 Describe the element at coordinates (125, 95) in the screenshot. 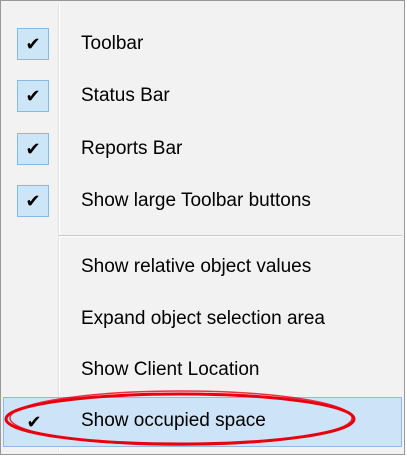

I see `menu-item-label: Status Bar` at that location.